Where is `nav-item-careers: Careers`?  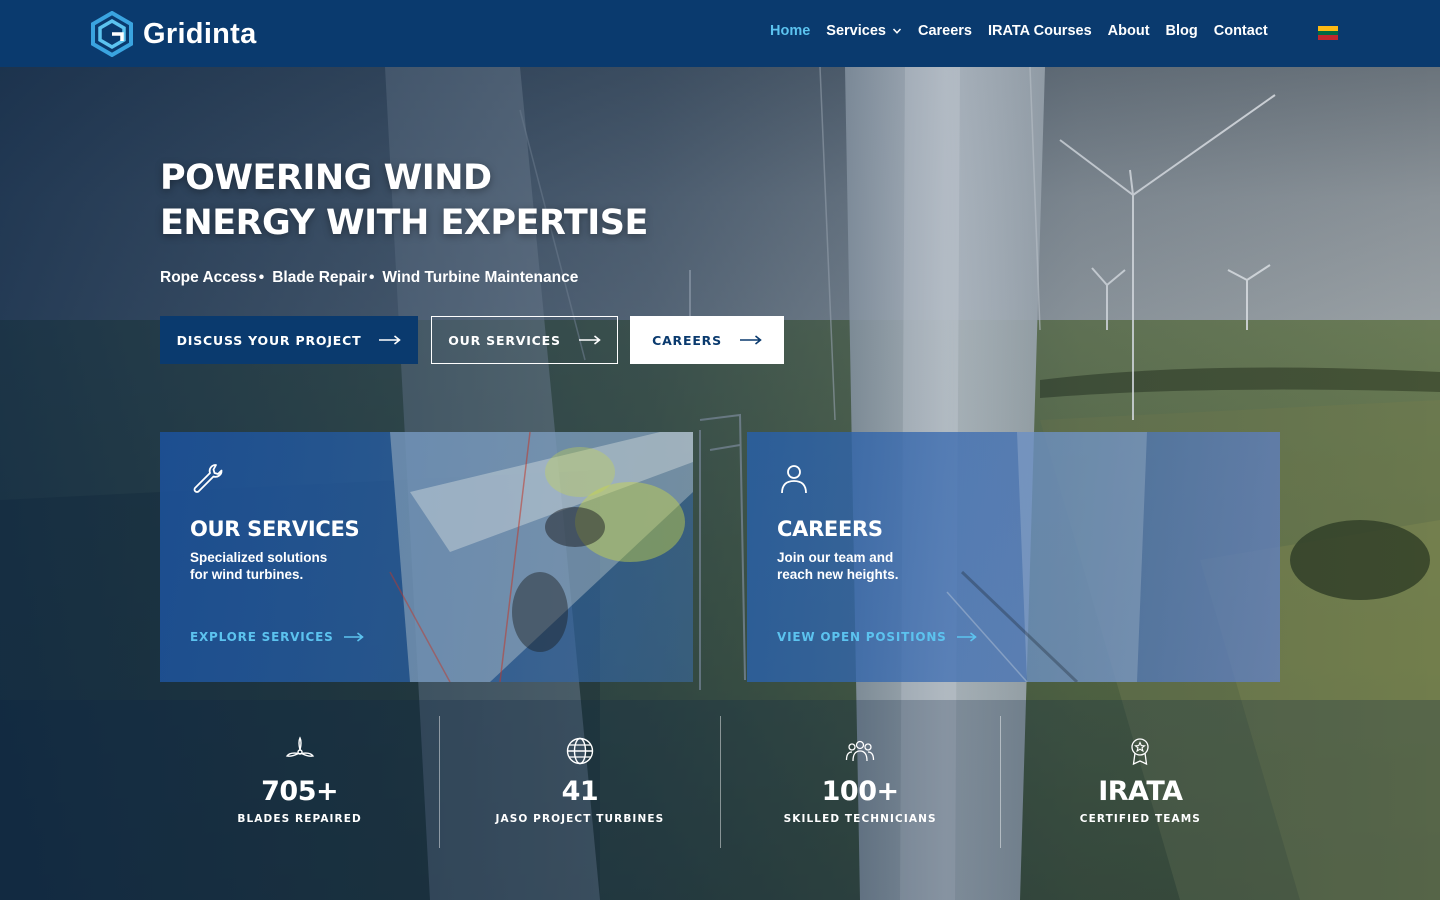 nav-item-careers: Careers is located at coordinates (945, 31).